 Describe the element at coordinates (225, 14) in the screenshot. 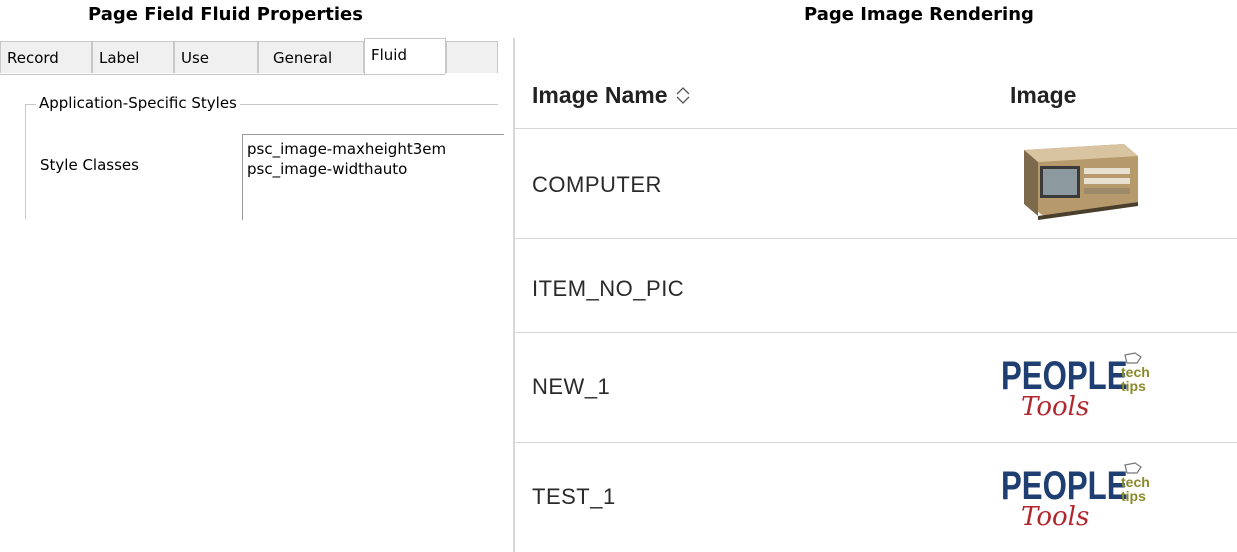

I see `left-panel-caption: Page Field Fluid Properties` at that location.